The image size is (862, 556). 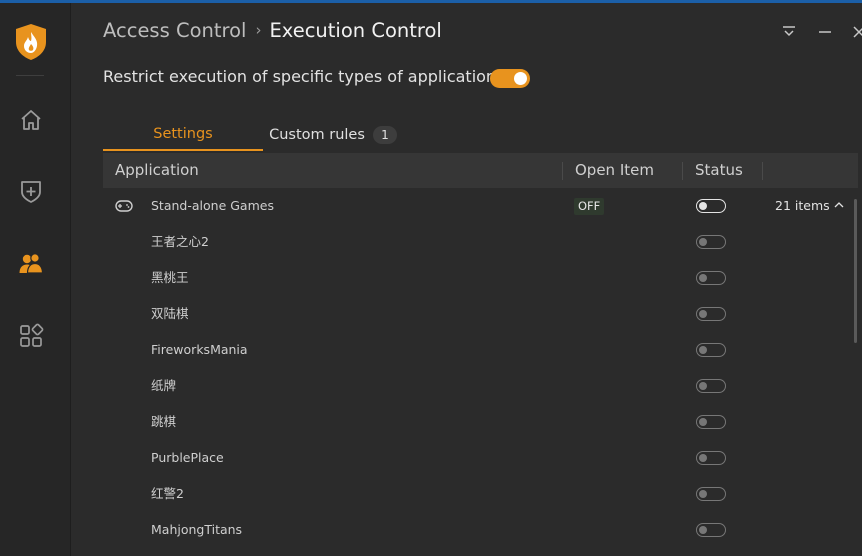 I want to click on table-row: 红警2, so click(x=480, y=494).